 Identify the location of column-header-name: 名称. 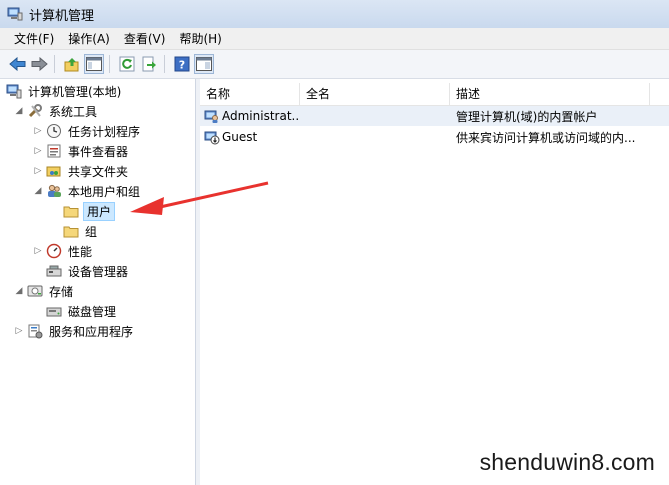
(250, 94).